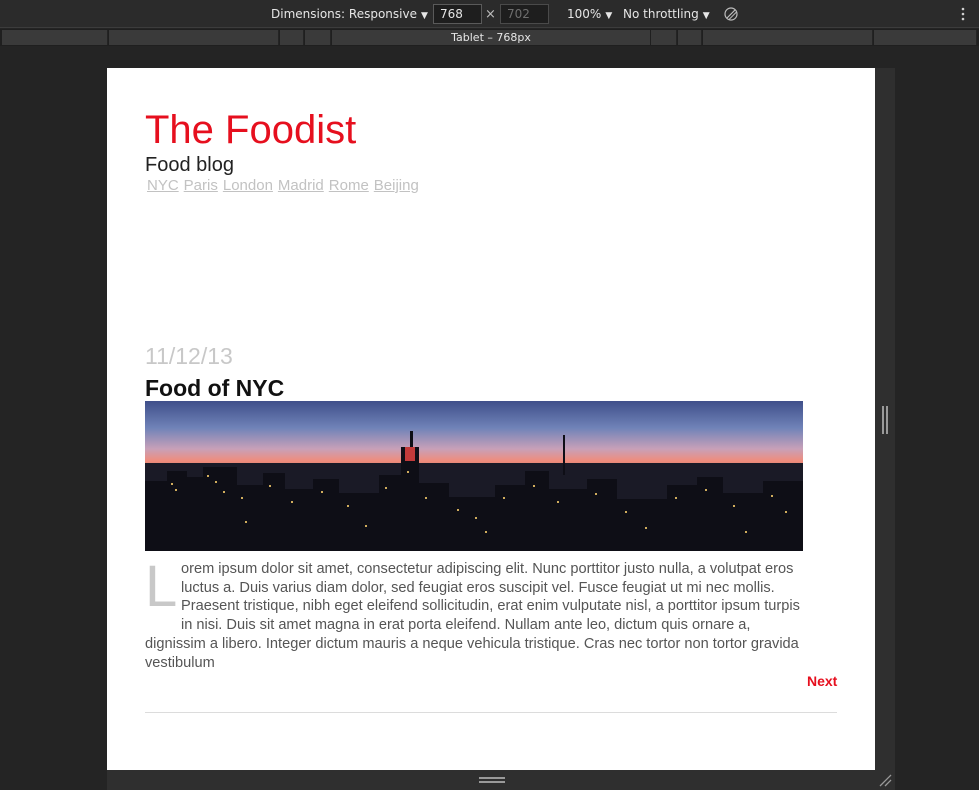  Describe the element at coordinates (189, 356) in the screenshot. I see `post-date: 11/12/13` at that location.